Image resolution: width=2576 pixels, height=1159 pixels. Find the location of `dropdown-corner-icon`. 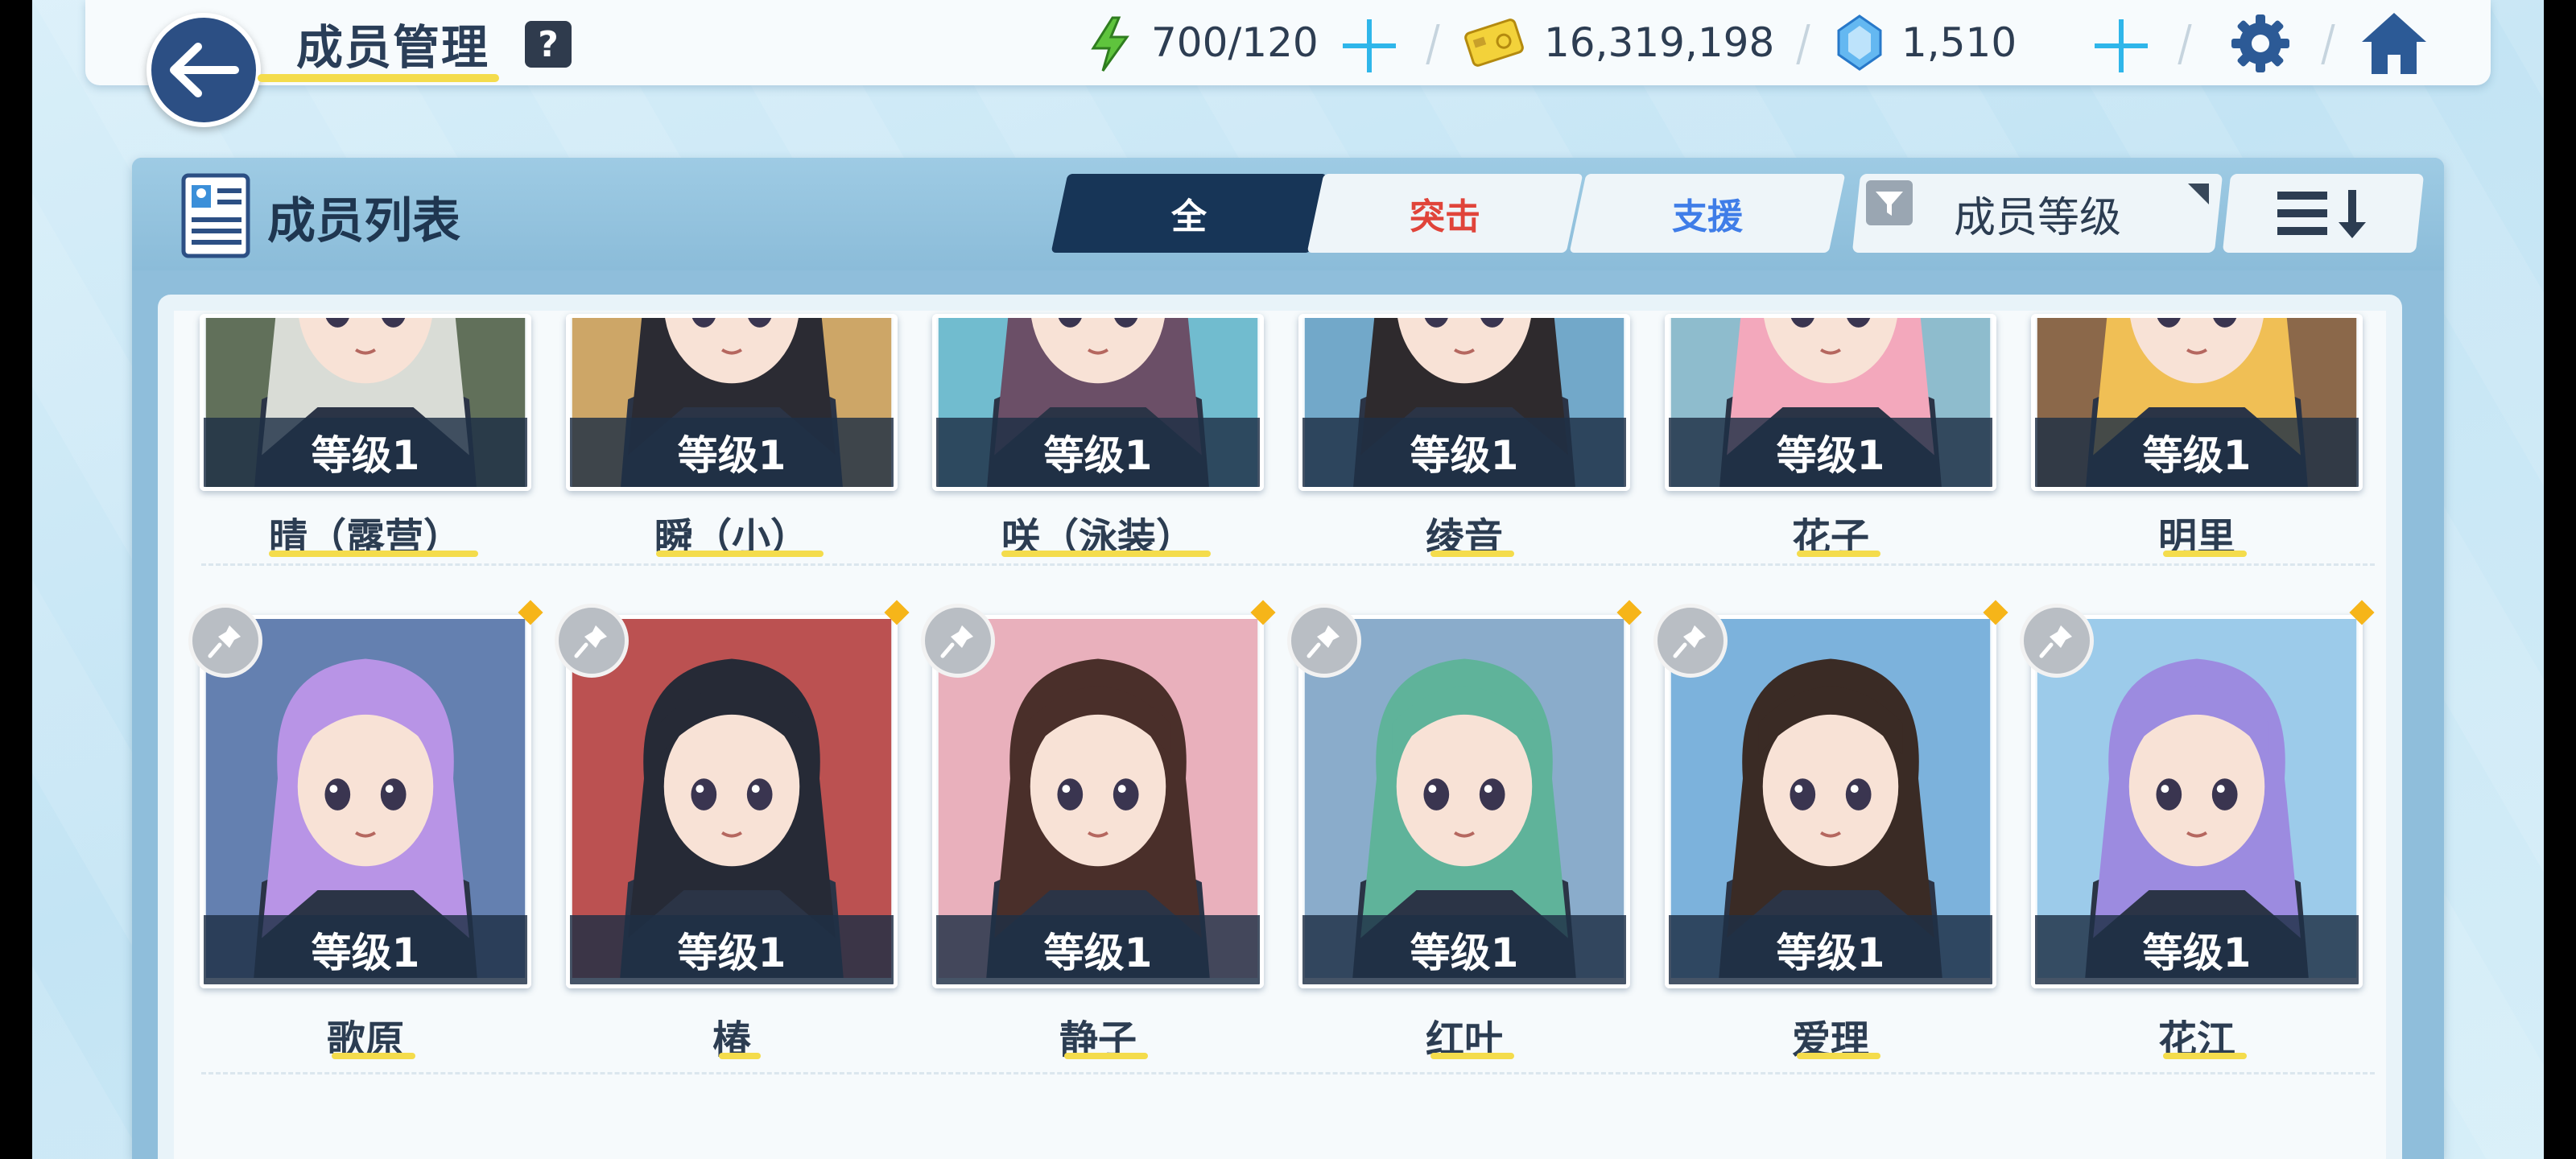

dropdown-corner-icon is located at coordinates (2198, 194).